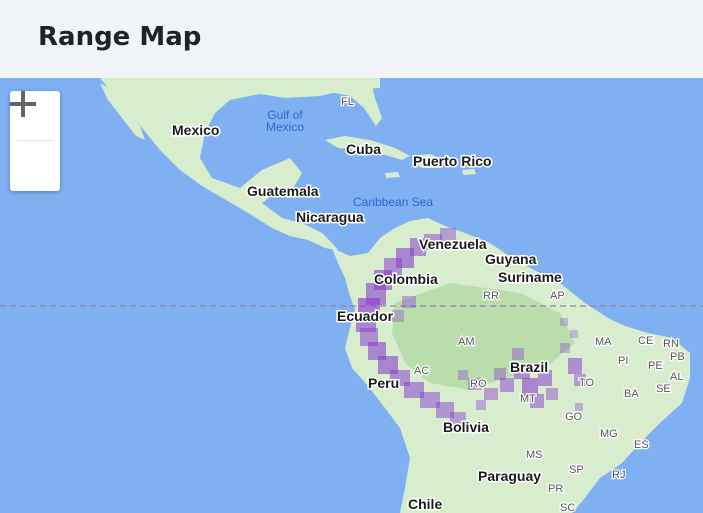  What do you see at coordinates (677, 357) in the screenshot?
I see `label-pb: PB` at bounding box center [677, 357].